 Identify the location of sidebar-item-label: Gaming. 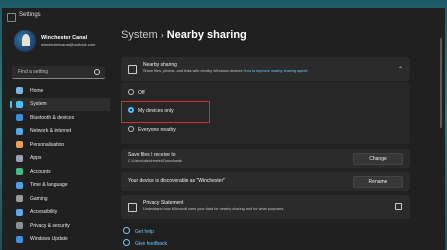
(39, 198).